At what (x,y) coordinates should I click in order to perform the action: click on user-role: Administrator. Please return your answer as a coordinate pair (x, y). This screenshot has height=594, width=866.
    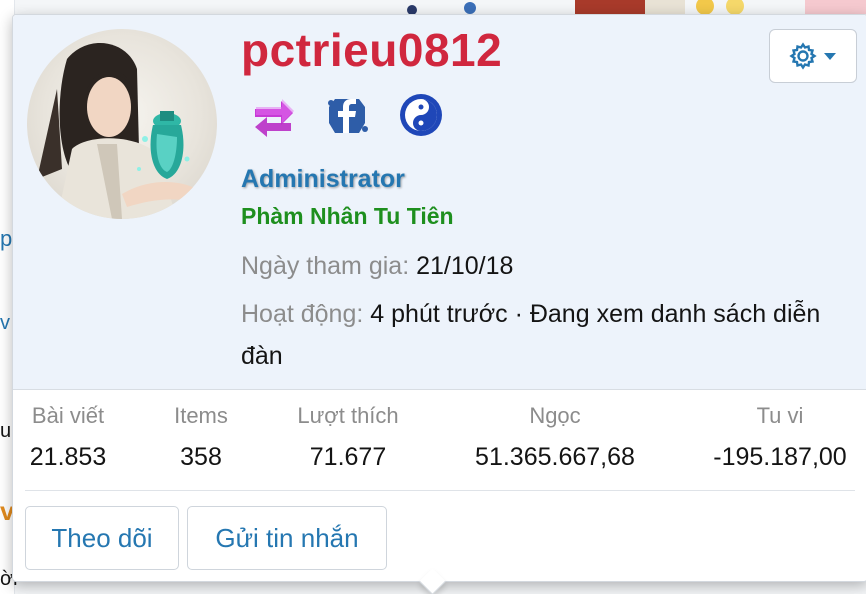
    Looking at the image, I should click on (323, 179).